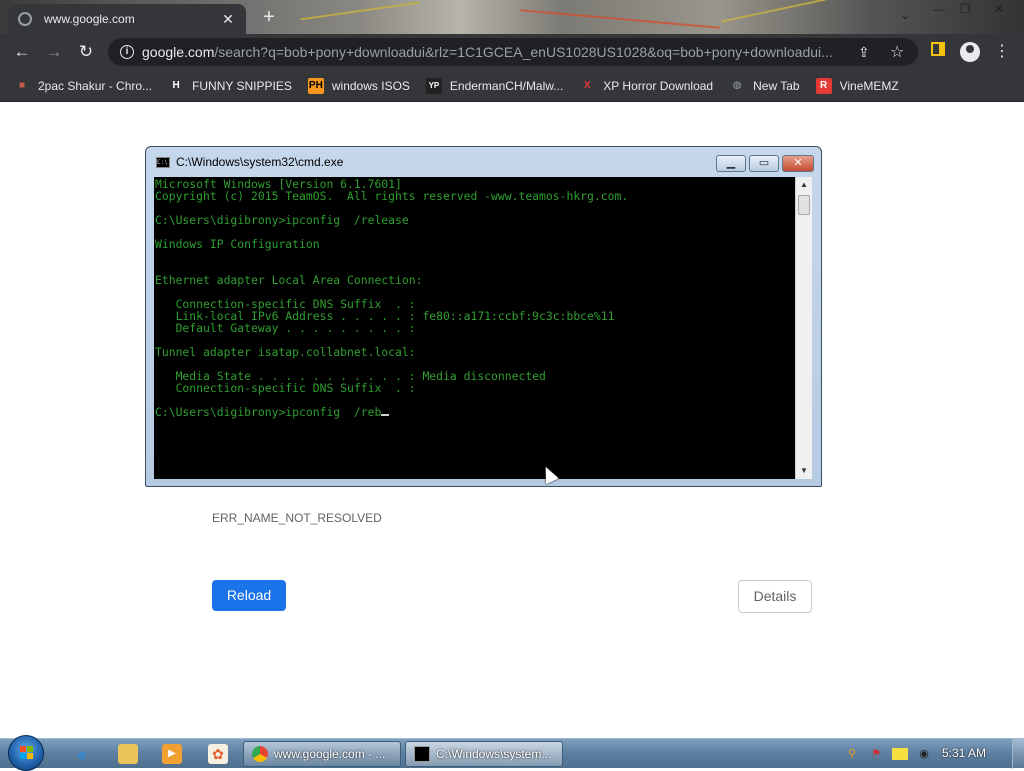 The height and width of the screenshot is (771, 1024). What do you see at coordinates (864, 52) in the screenshot?
I see `share-icon: ⇪` at bounding box center [864, 52].